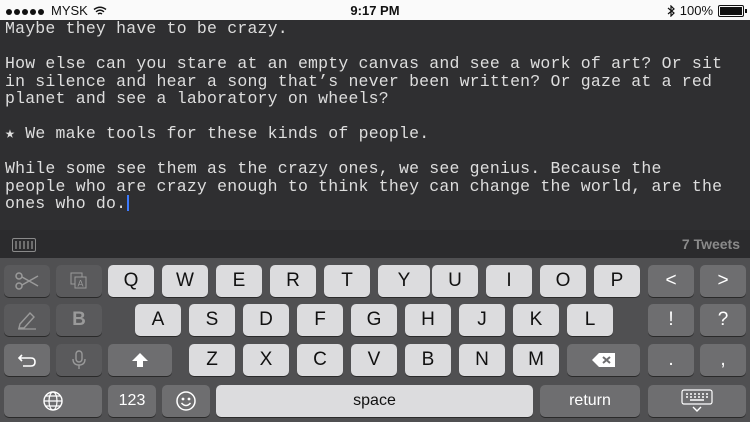  I want to click on battery-percentage: 100%, so click(696, 10).